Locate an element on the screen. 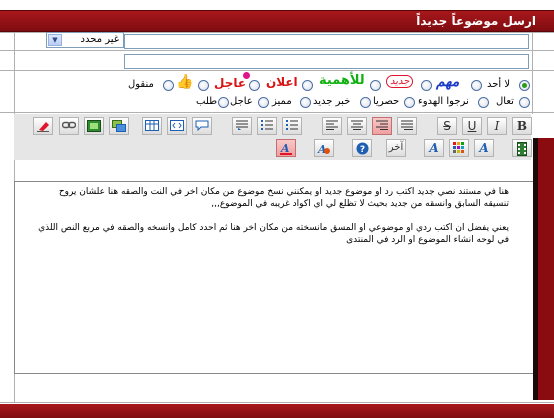 The width and height of the screenshot is (554, 418). remove-format-button is located at coordinates (43, 126).